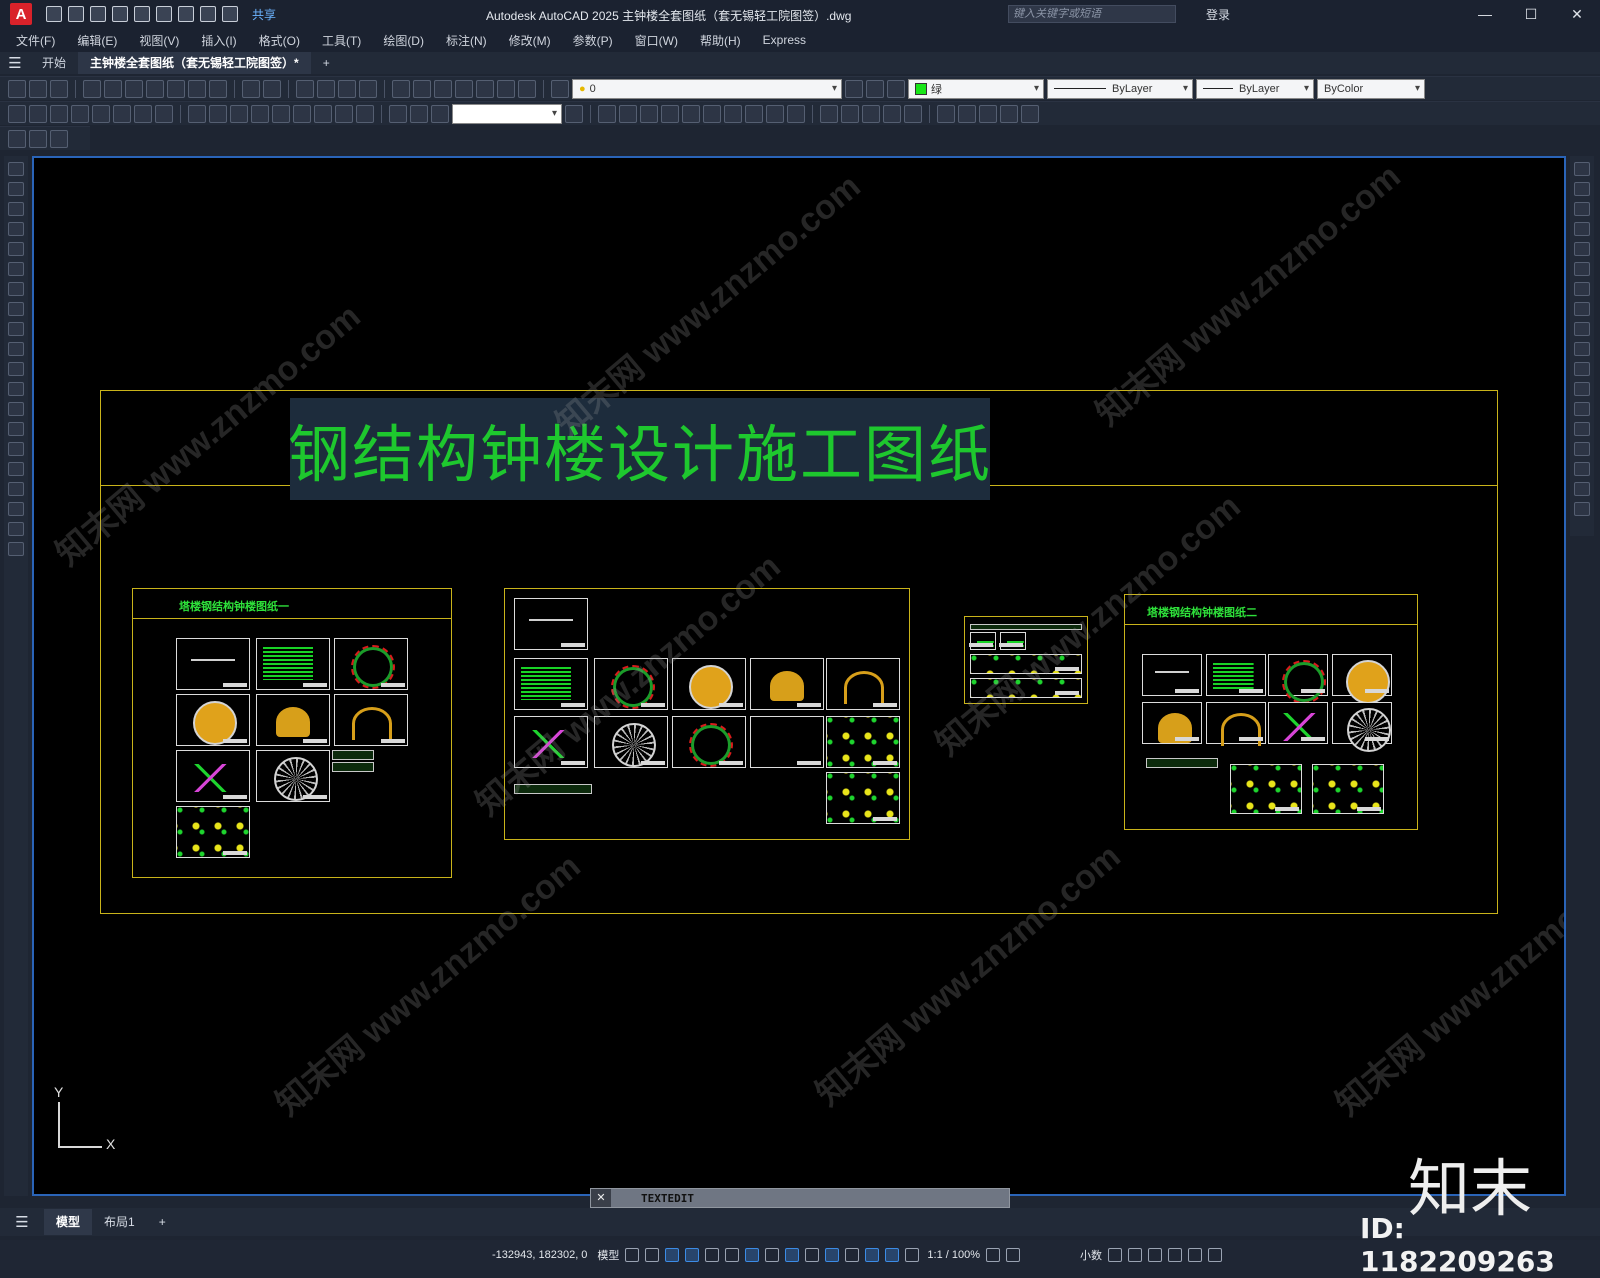  I want to click on grid-icon, so click(632, 1255).